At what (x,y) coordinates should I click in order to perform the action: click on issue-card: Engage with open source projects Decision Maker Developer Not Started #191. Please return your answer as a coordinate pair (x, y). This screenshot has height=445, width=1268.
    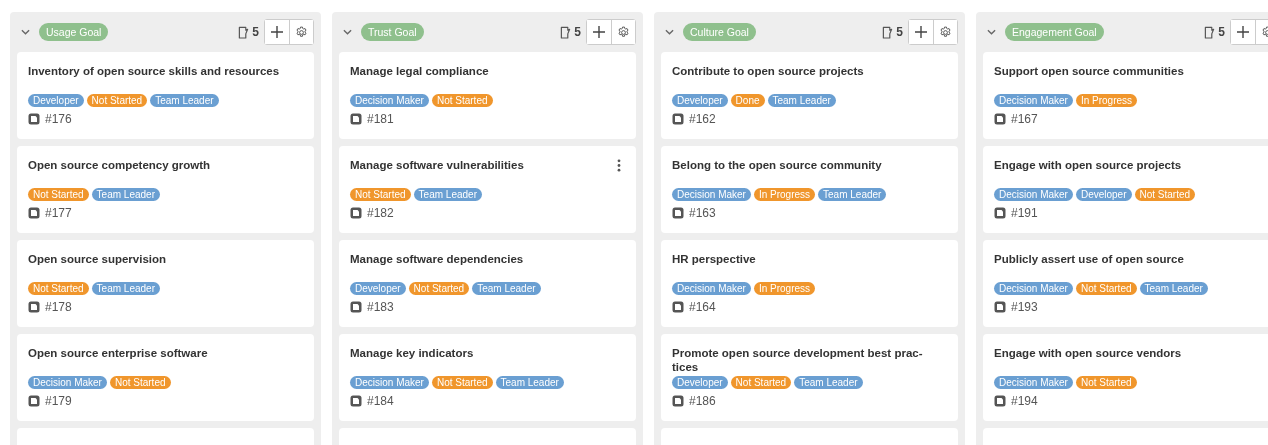
    Looking at the image, I should click on (1125, 189).